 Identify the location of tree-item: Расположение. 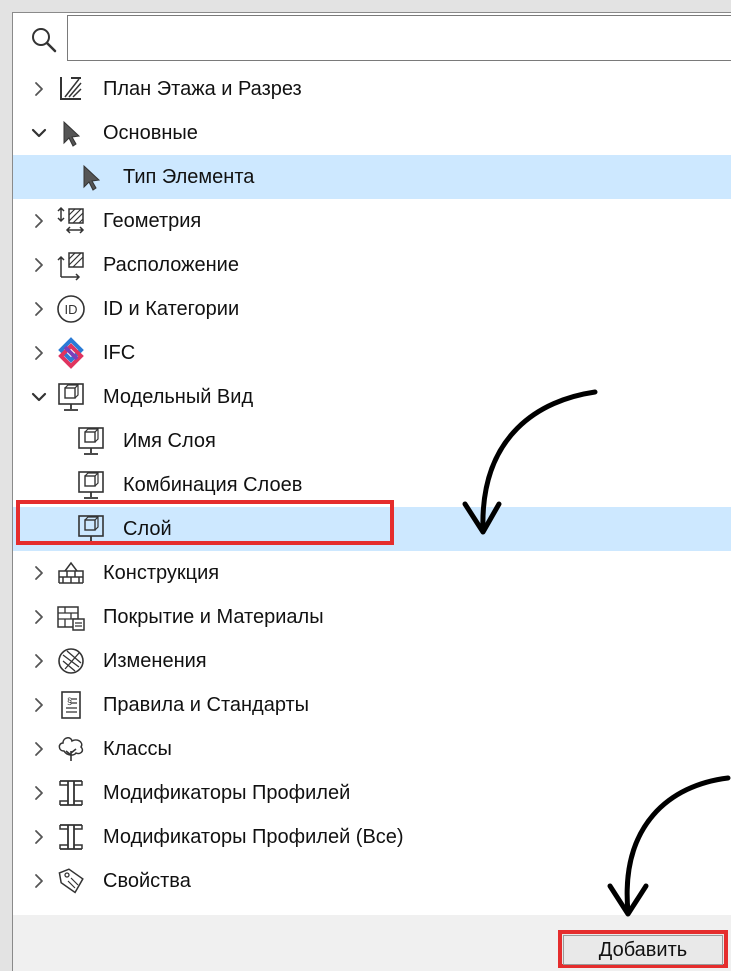
(372, 265).